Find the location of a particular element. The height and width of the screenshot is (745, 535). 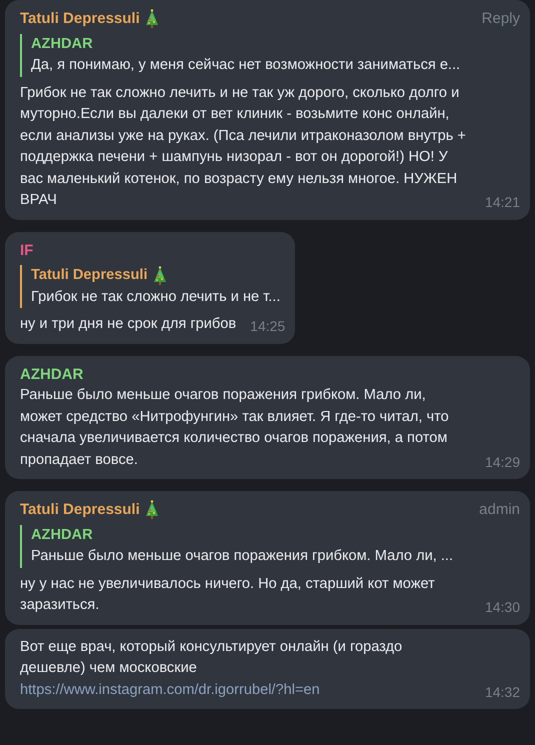

message-text: Раньше было меньше очагов поражения грибком. Мало ли, может средство «Нитрофунгин» так влияет. Я где-то читал, что сначала увеличивается количество очагов поражения, а потом пропадает вовсе. is located at coordinates (235, 428).